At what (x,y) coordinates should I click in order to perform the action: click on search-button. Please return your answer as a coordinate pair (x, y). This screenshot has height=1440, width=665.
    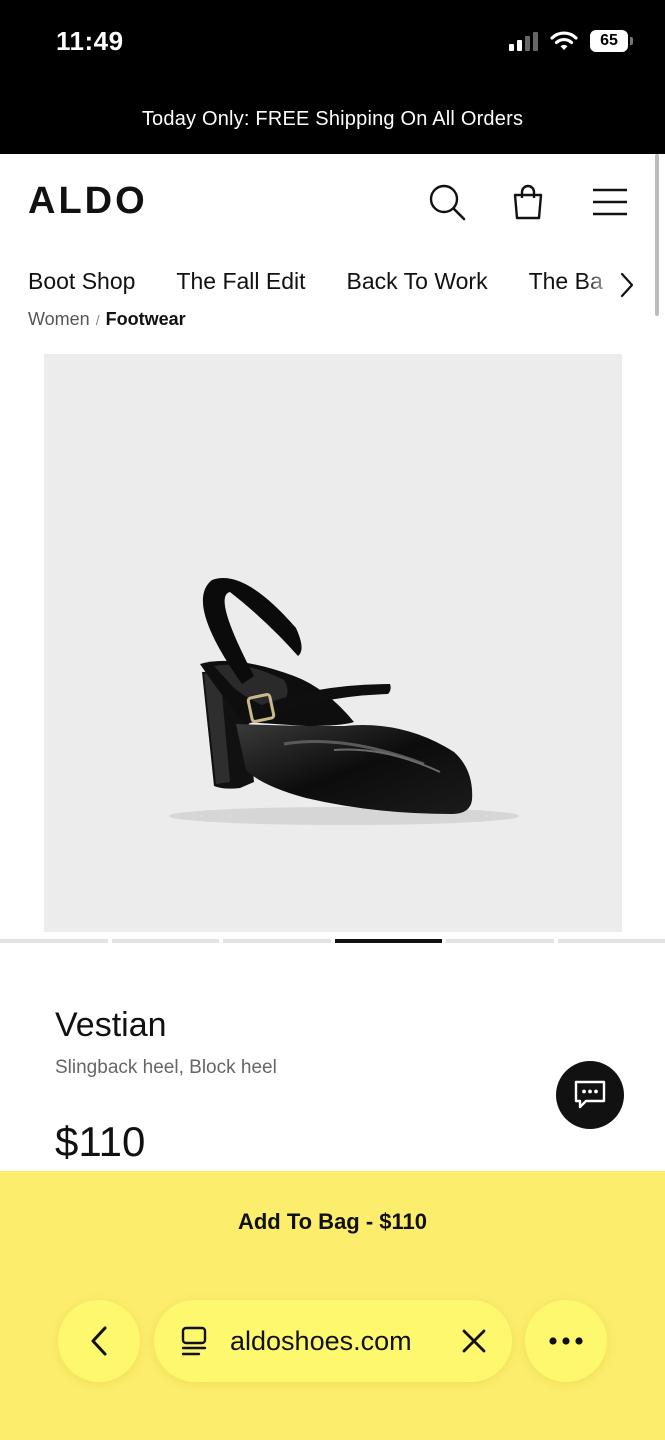
    Looking at the image, I should click on (447, 202).